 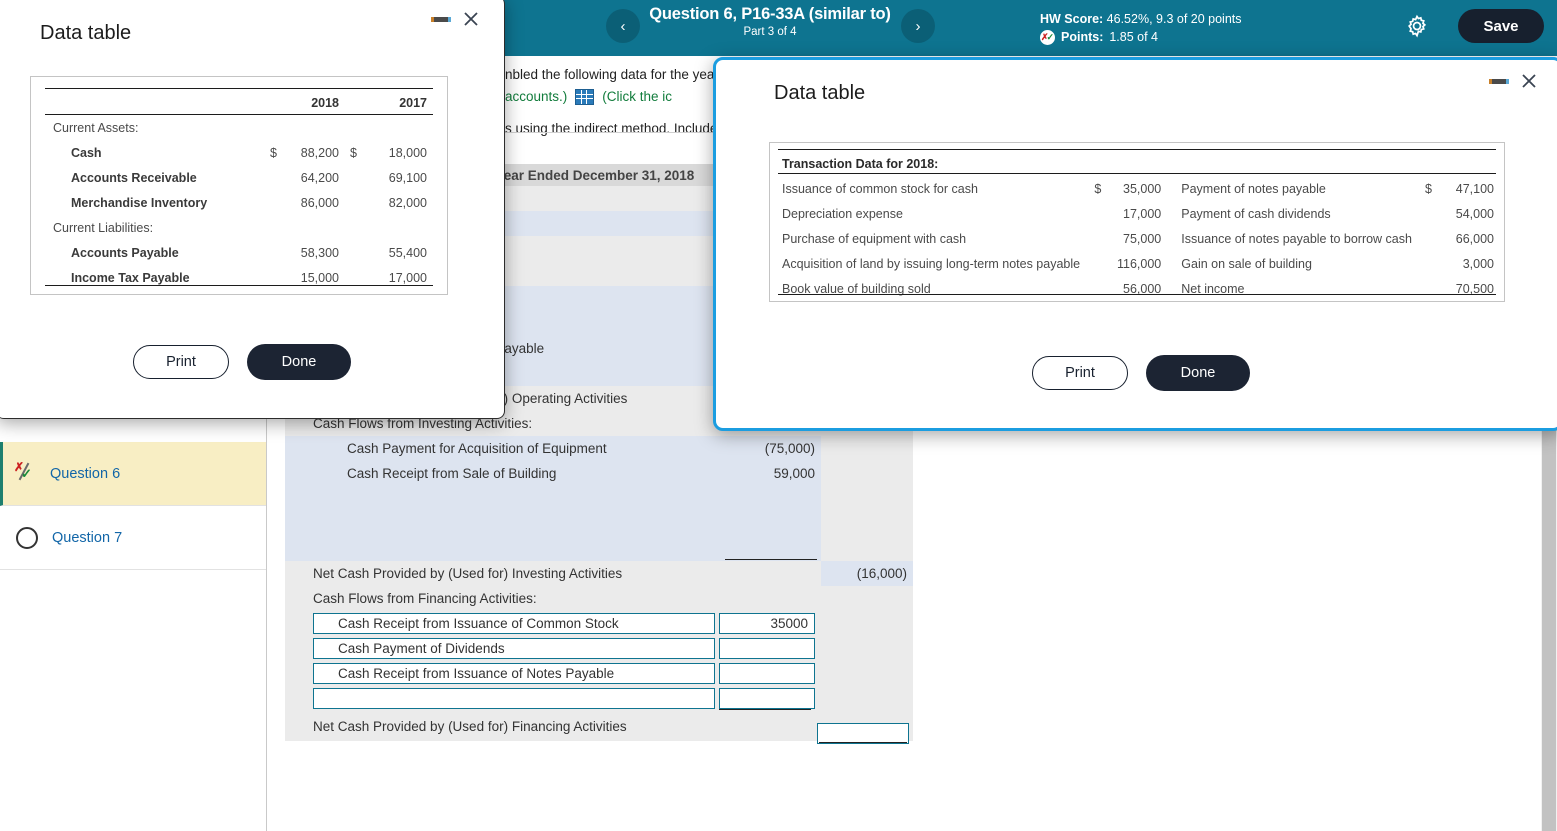 I want to click on row-dollar-2017: $, so click(x=353, y=152).